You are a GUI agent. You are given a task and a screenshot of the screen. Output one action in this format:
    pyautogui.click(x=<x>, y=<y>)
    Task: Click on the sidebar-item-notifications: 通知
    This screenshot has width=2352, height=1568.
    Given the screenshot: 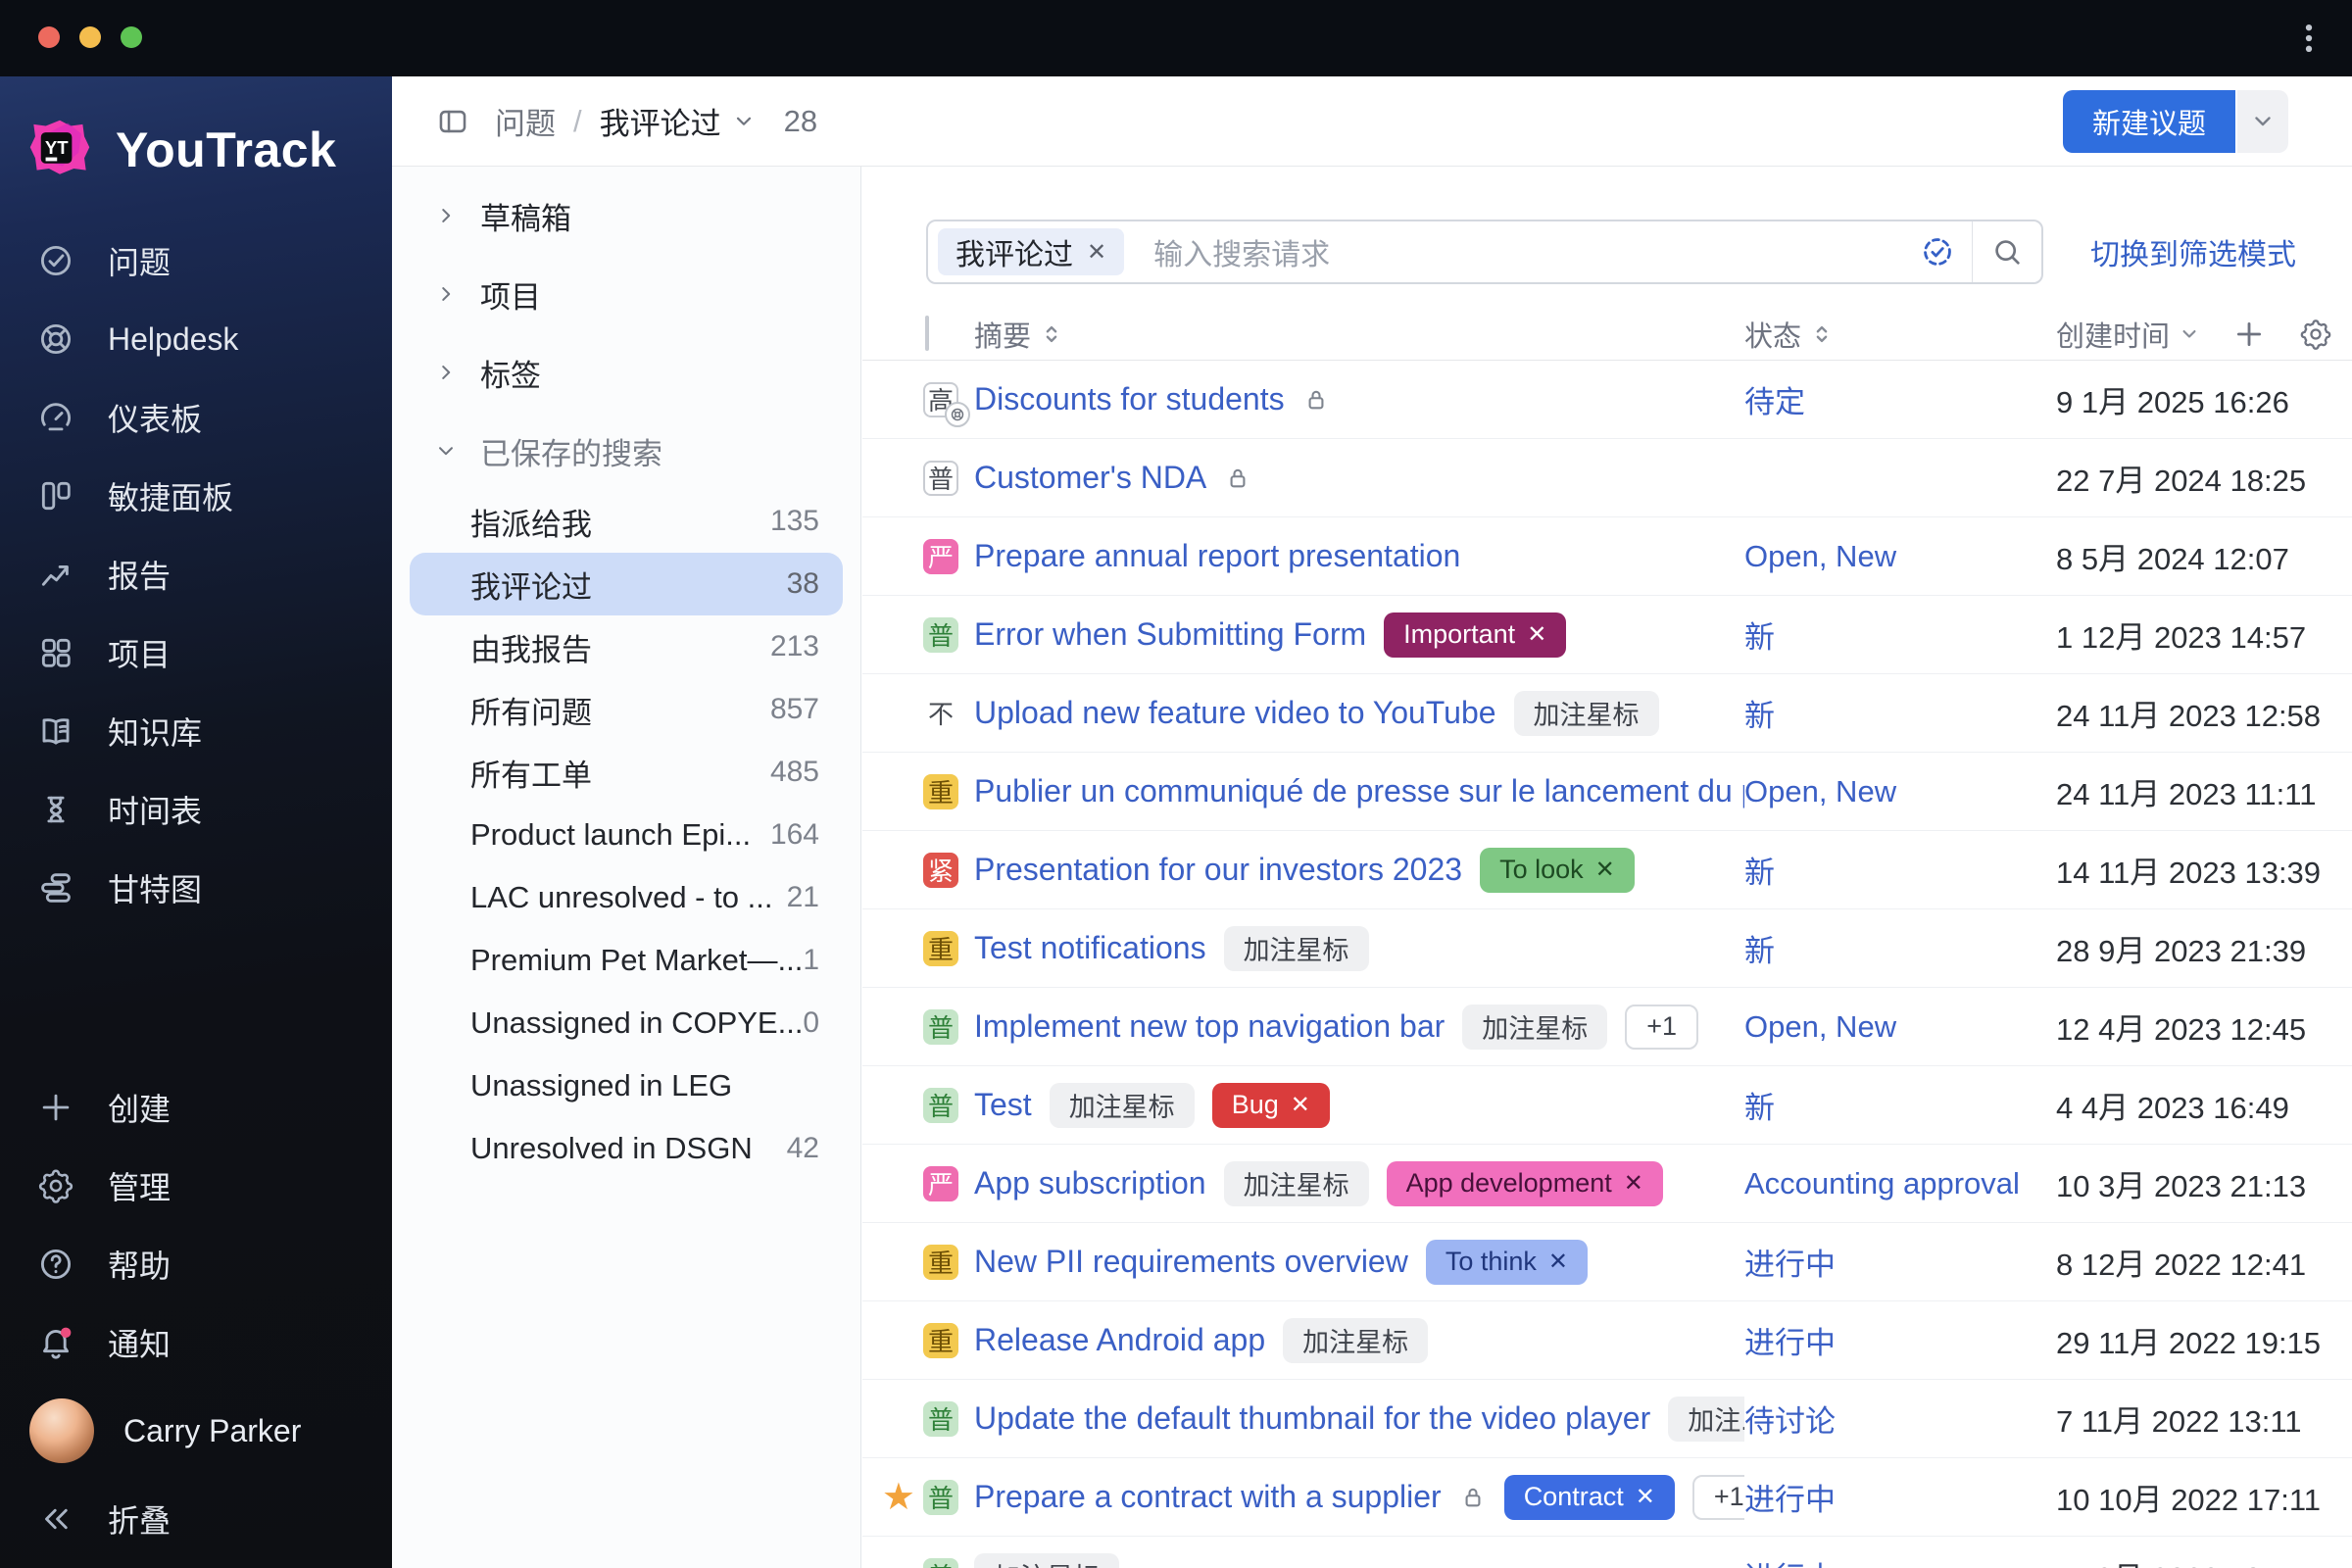 What is the action you would take?
    pyautogui.click(x=196, y=1342)
    